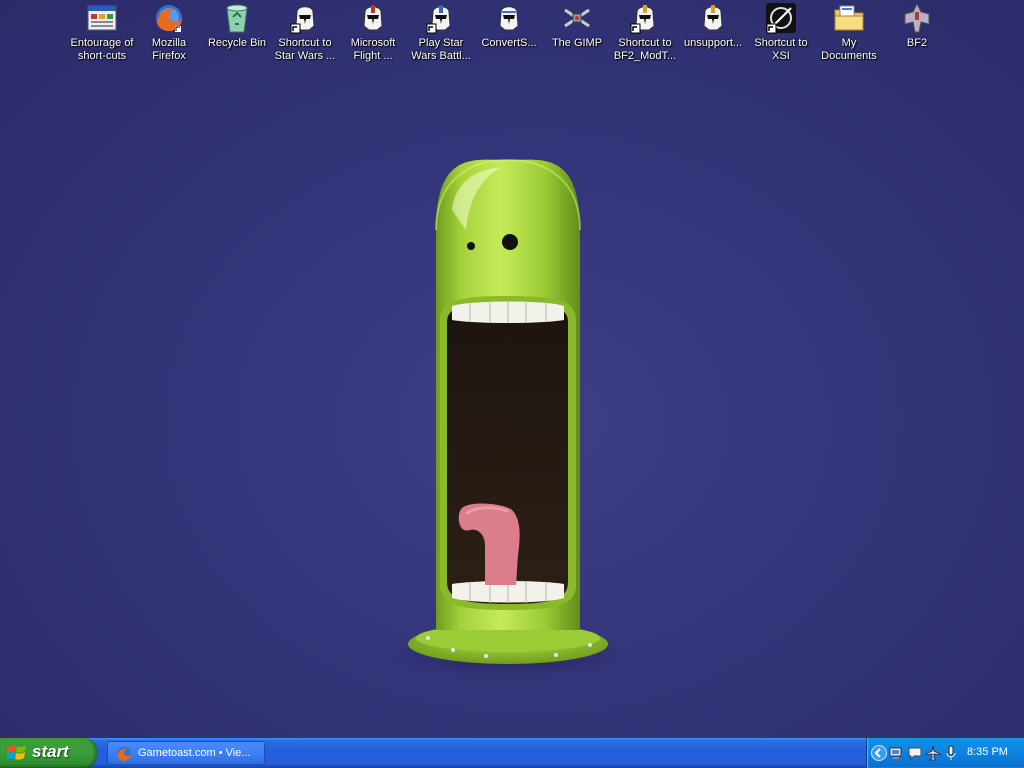 The image size is (1024, 768). I want to click on start-label: start, so click(50, 751).